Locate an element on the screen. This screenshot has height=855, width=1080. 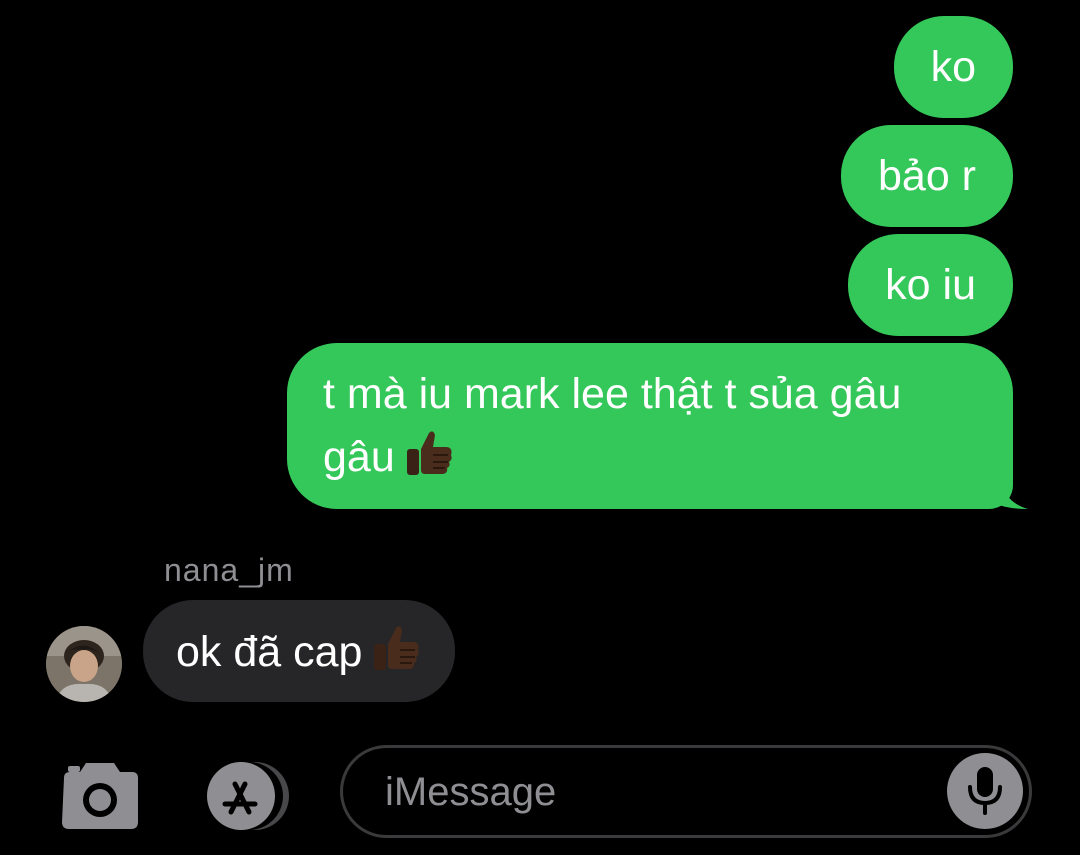
microphone-icon is located at coordinates (985, 791).